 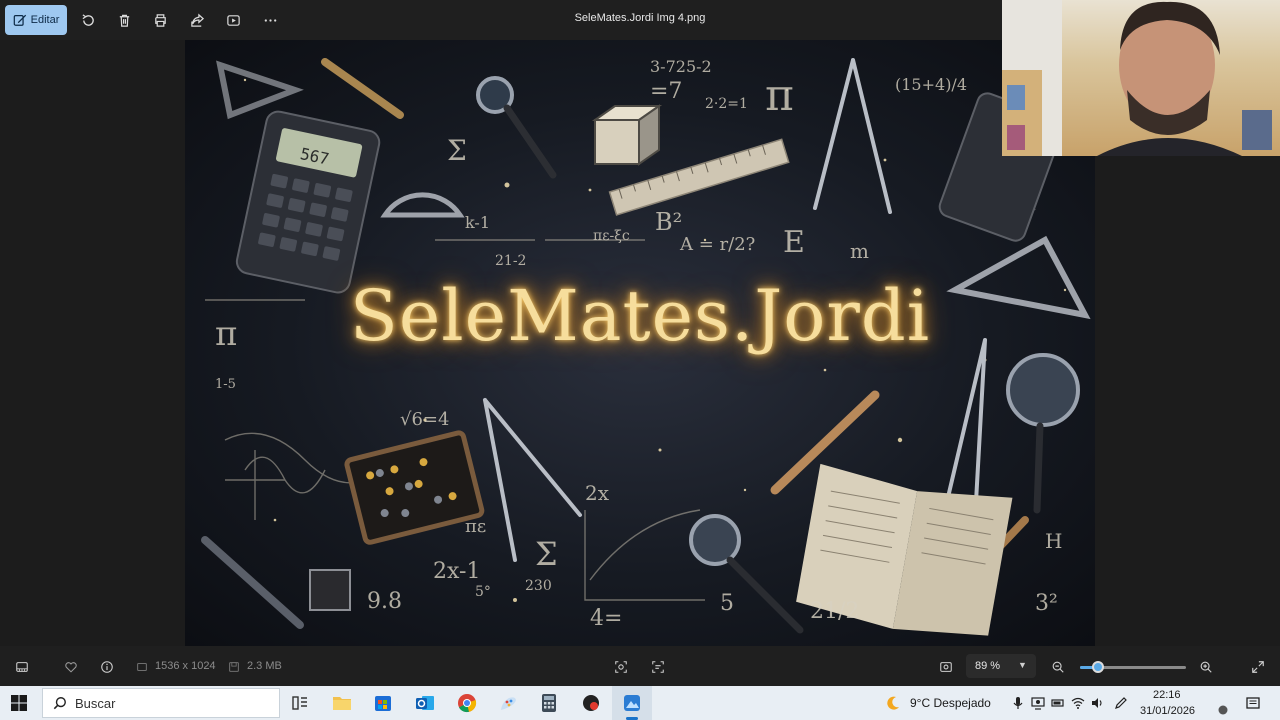 What do you see at coordinates (59, 703) in the screenshot?
I see `search-icon` at bounding box center [59, 703].